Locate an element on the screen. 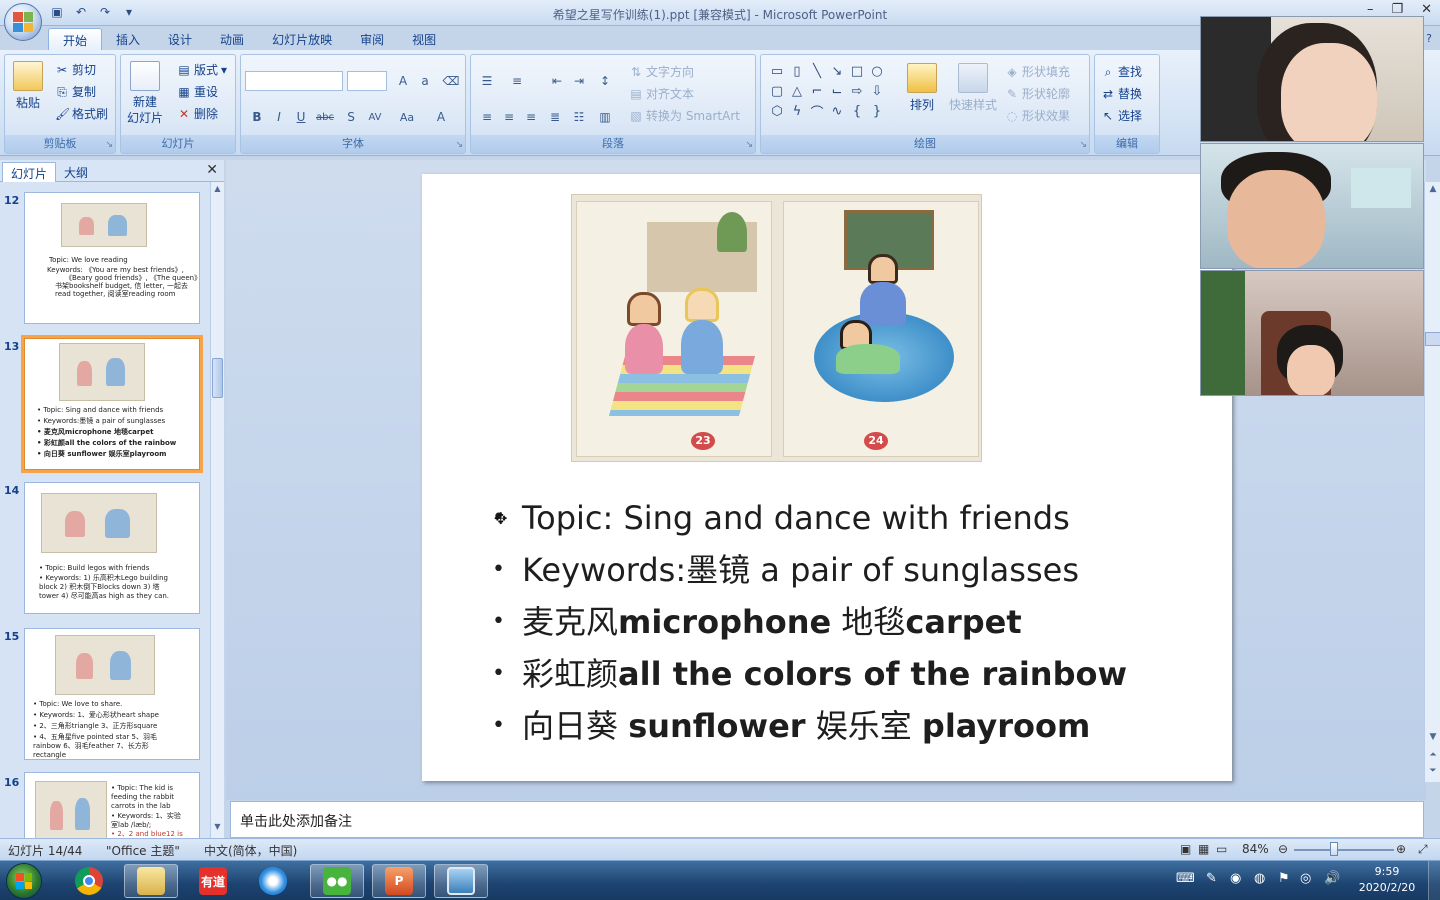 The height and width of the screenshot is (900, 1440). triangle-shape-icon: △ is located at coordinates (797, 91).